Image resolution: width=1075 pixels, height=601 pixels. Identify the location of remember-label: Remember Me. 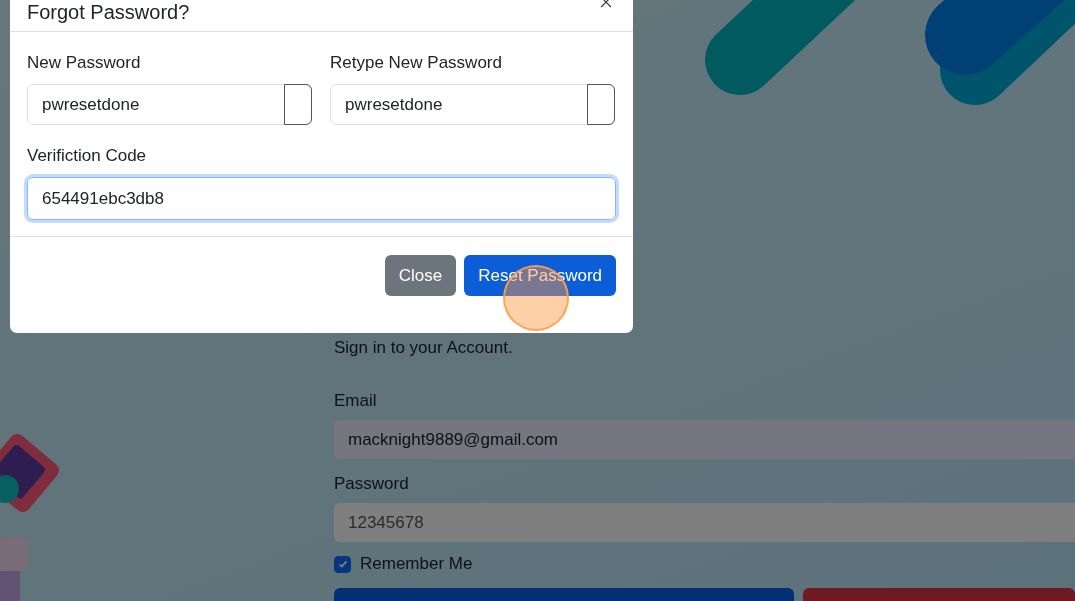
(416, 564).